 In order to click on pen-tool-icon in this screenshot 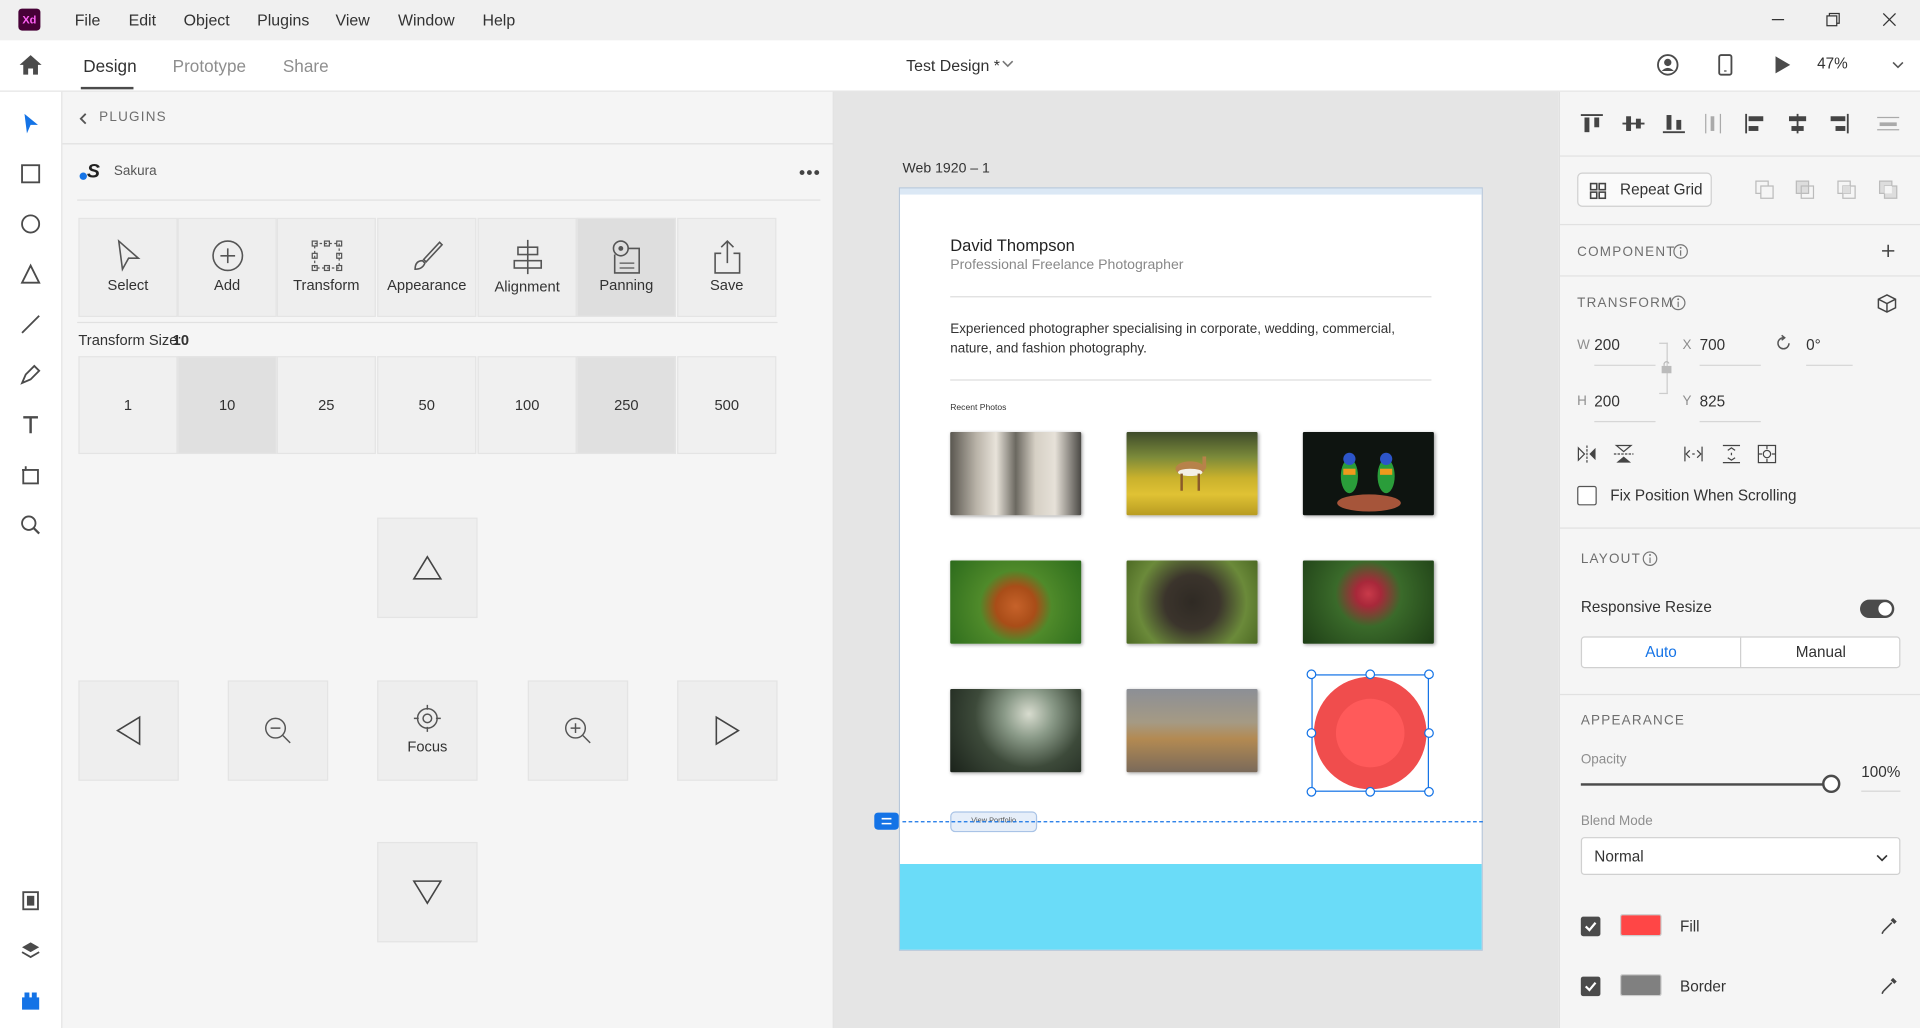, I will do `click(30, 374)`.